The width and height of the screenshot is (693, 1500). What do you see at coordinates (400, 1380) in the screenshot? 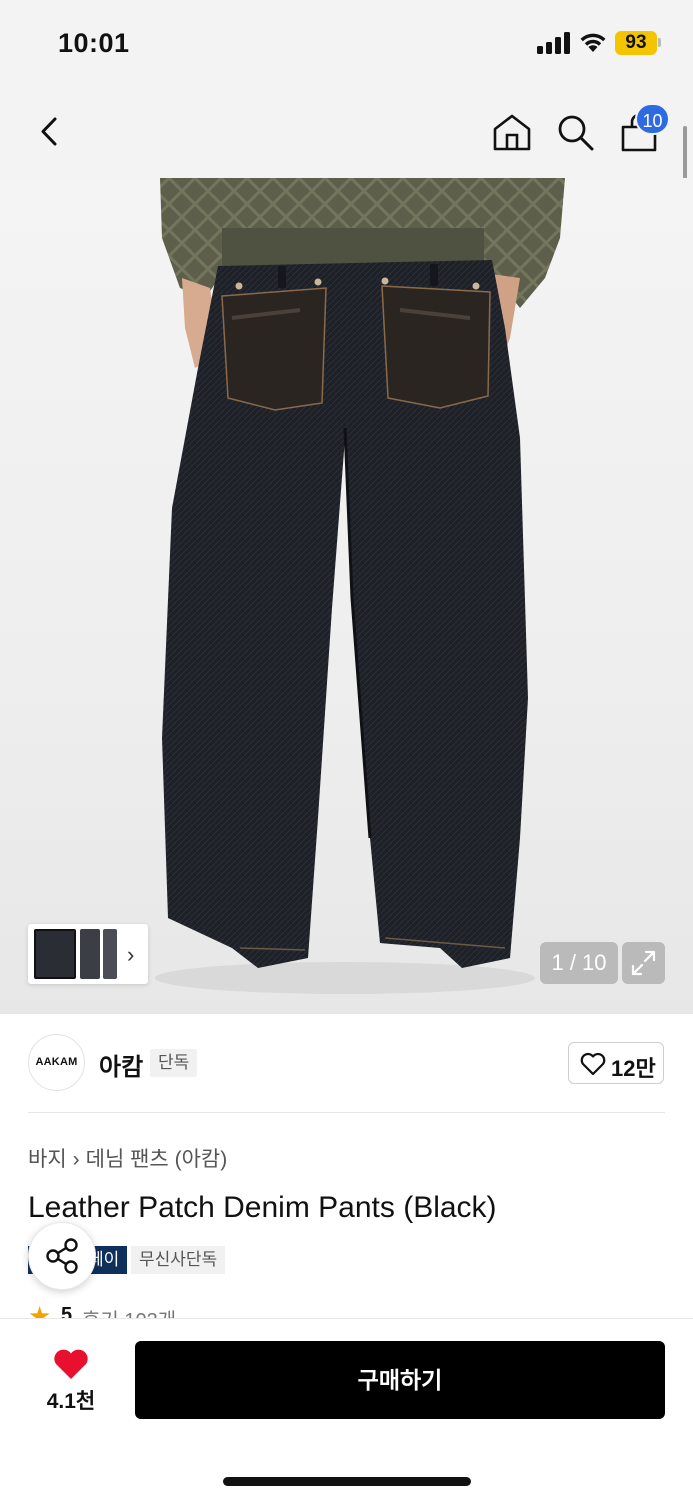
I see `buy-button: 구매하기` at bounding box center [400, 1380].